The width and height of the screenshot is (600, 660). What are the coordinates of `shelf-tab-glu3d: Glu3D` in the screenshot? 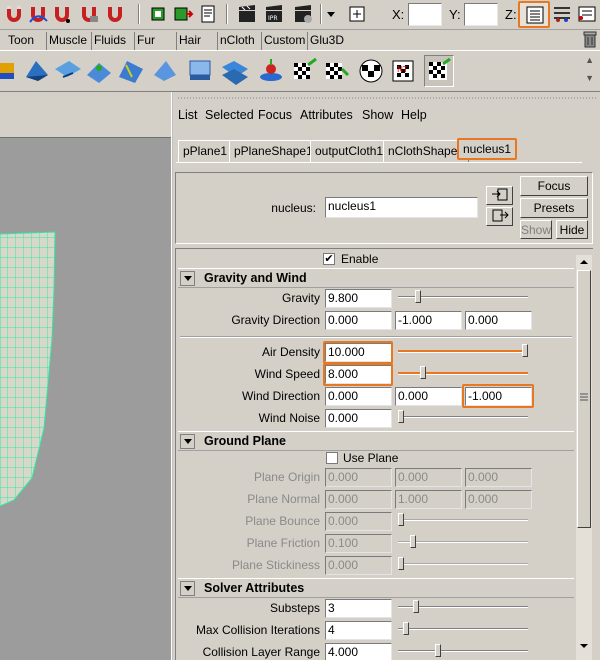 It's located at (326, 41).